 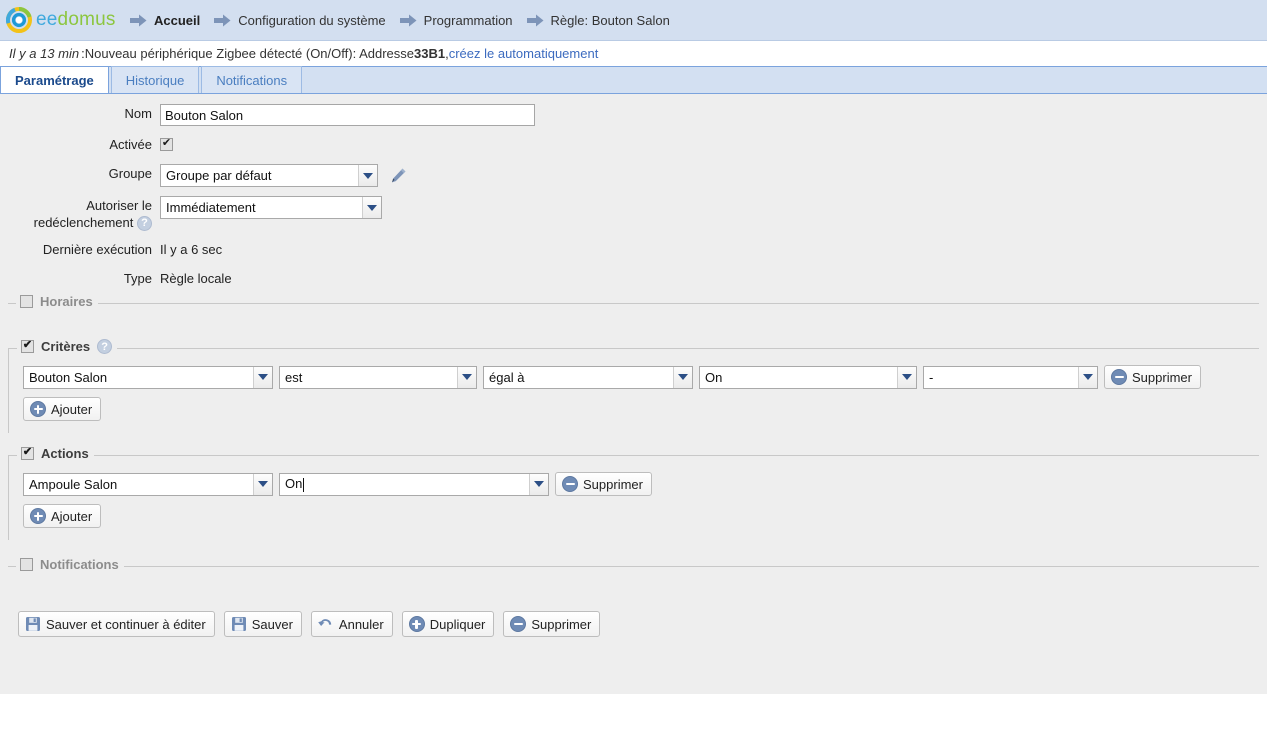 What do you see at coordinates (72, 516) in the screenshot?
I see `actions-add-label: Ajouter` at bounding box center [72, 516].